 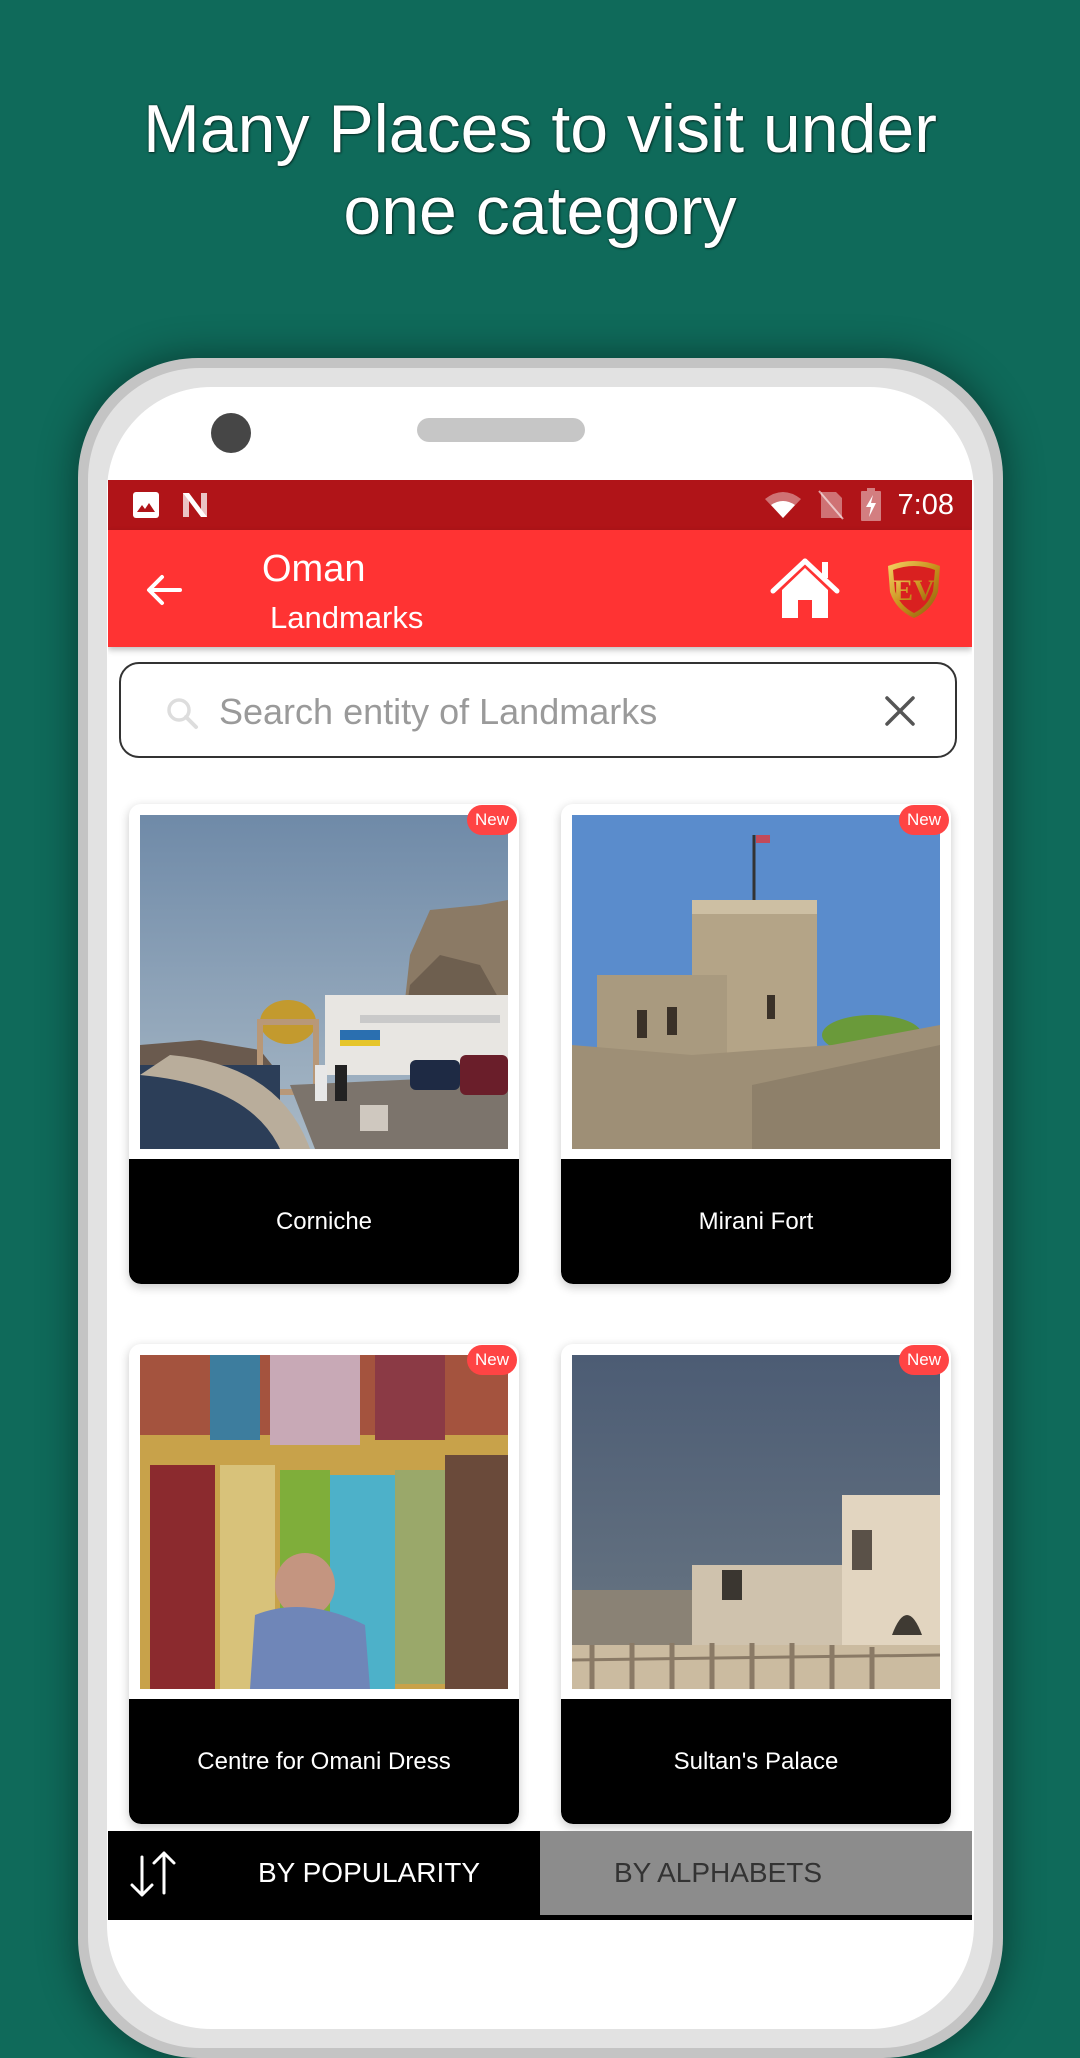 What do you see at coordinates (182, 713) in the screenshot?
I see `search-icon` at bounding box center [182, 713].